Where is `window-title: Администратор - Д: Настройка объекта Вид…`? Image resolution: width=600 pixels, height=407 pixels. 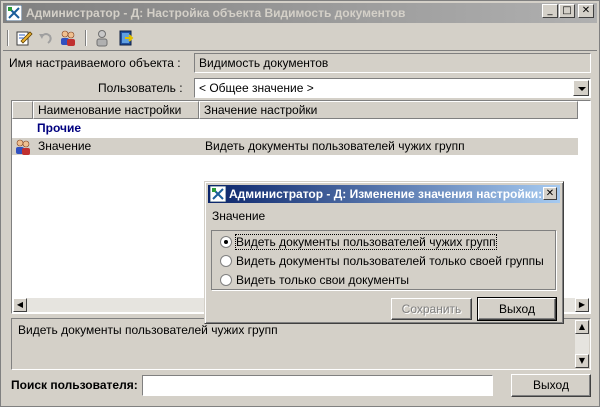
window-title: Администратор - Д: Настройка объекта Вид… is located at coordinates (216, 13).